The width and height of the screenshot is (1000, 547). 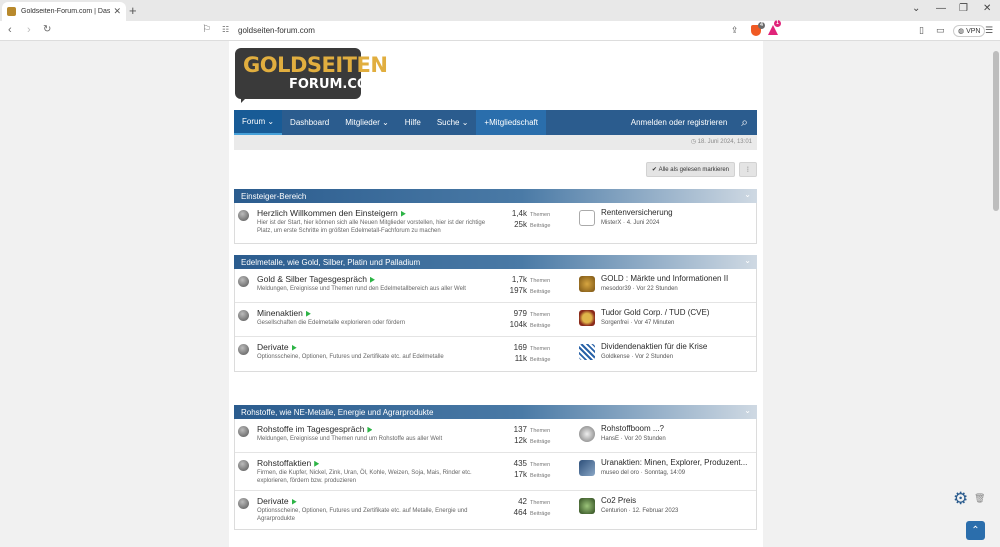 I want to click on vpn-button: ◍ VPN, so click(x=969, y=31).